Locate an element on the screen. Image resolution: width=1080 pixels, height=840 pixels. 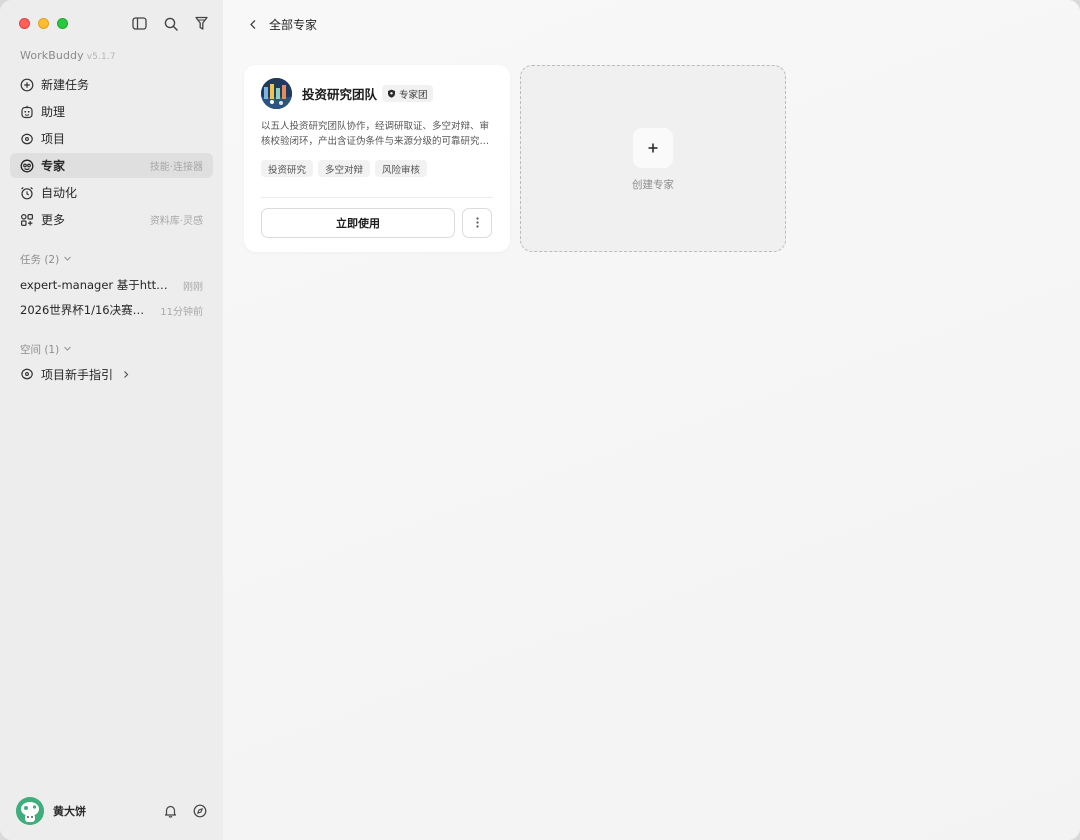
space-name: 项目新手指引 is located at coordinates (77, 374).